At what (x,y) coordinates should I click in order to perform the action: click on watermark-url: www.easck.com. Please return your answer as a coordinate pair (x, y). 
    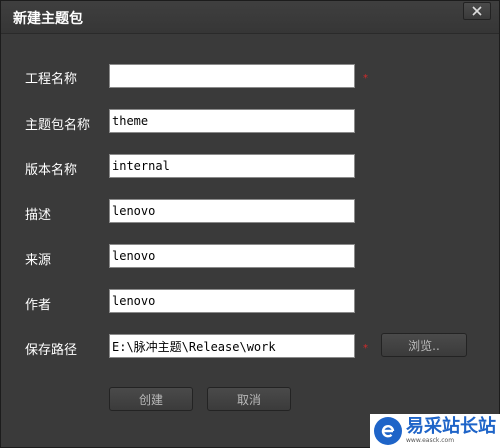
    Looking at the image, I should click on (430, 440).